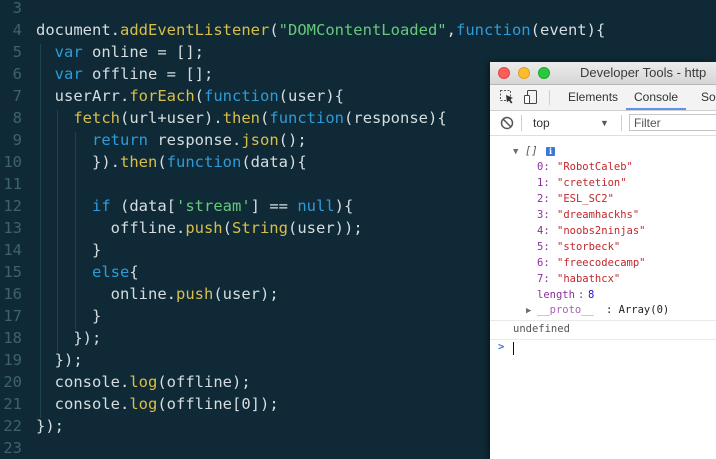  What do you see at coordinates (17, 52) in the screenshot?
I see `line-number: 5` at bounding box center [17, 52].